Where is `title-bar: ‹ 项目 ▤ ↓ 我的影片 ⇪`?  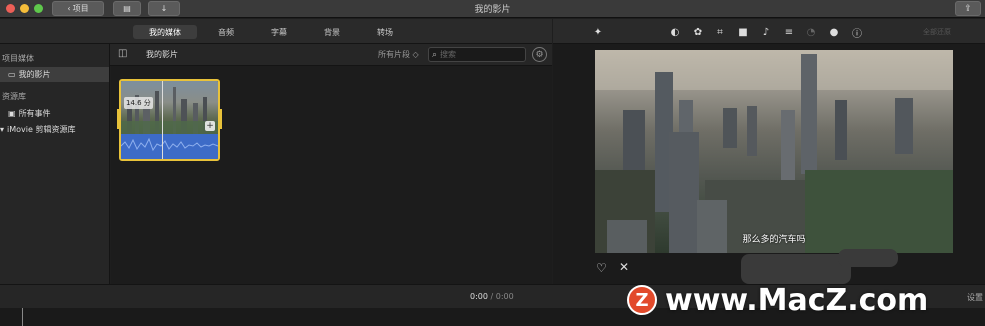 title-bar: ‹ 项目 ▤ ↓ 我的影片 ⇪ is located at coordinates (492, 9).